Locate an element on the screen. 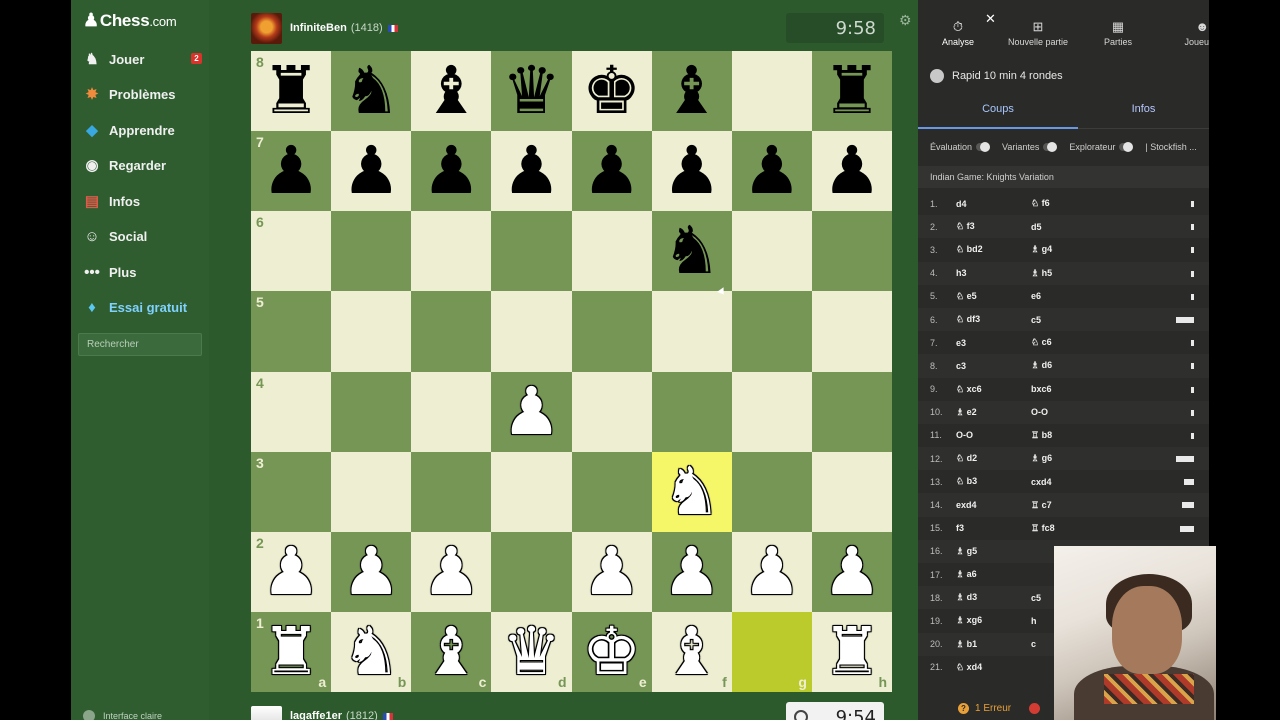 Image resolution: width=1280 pixels, height=720 pixels. square-h4 is located at coordinates (851, 411).